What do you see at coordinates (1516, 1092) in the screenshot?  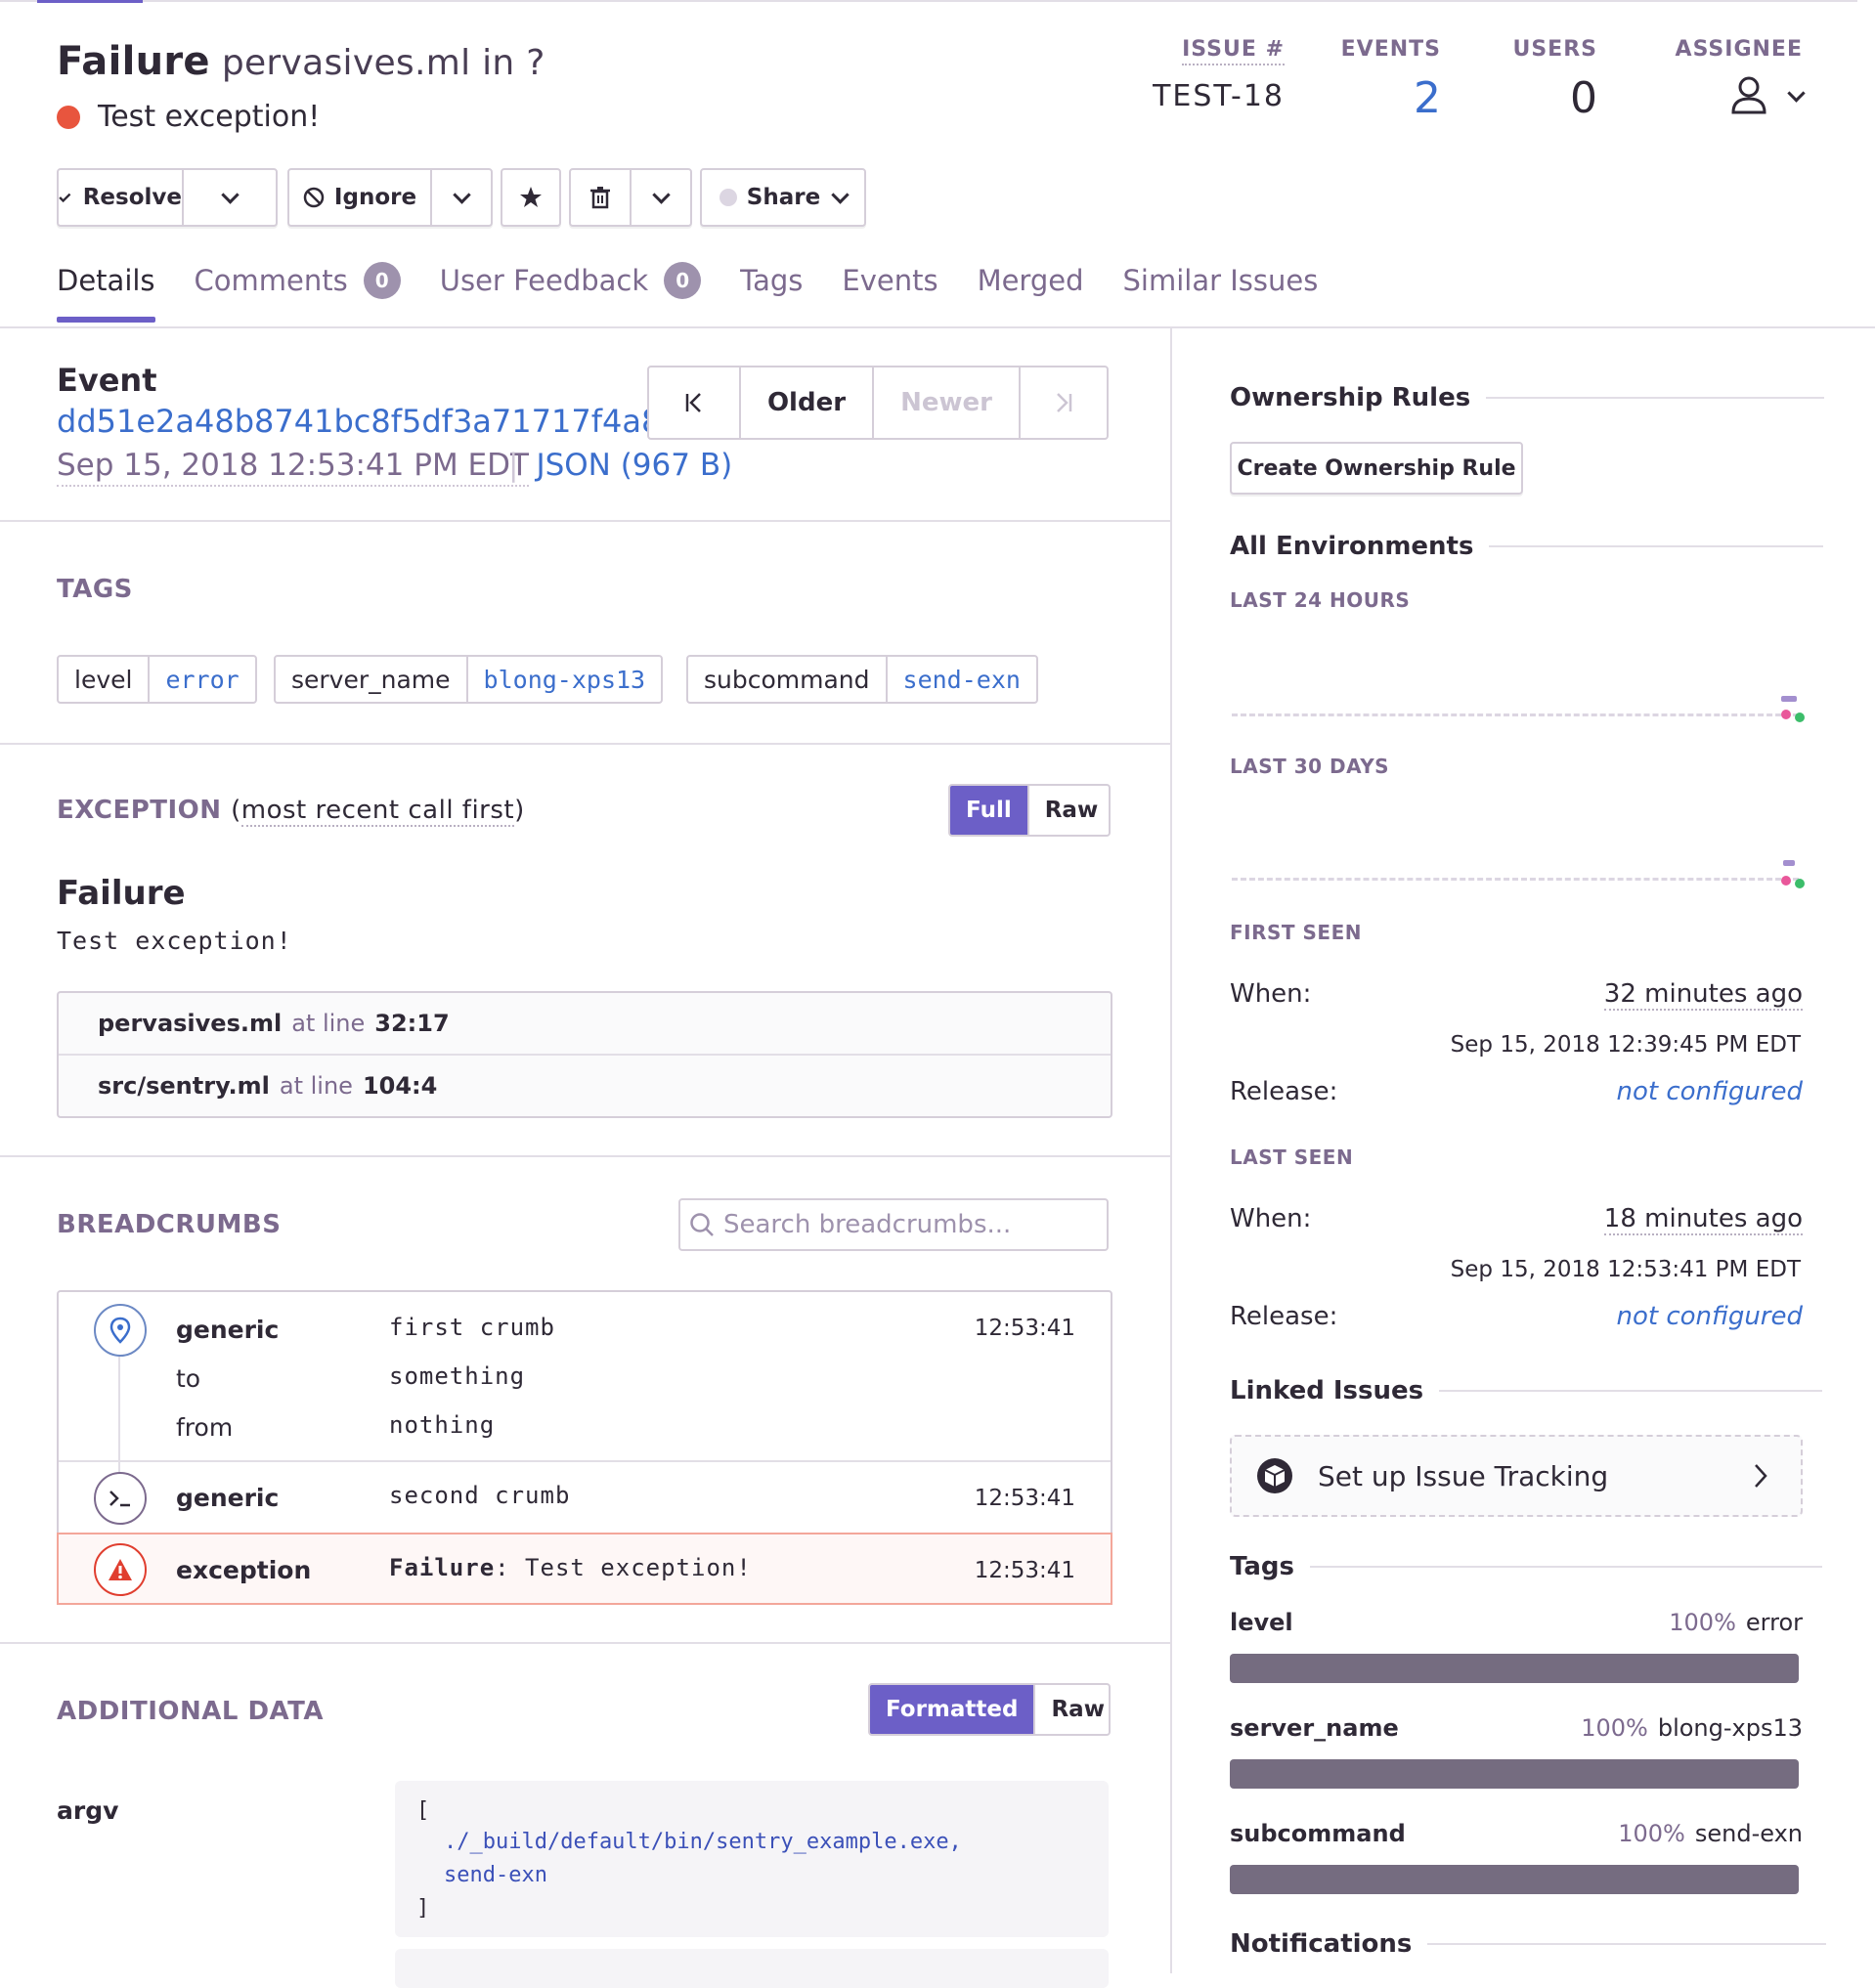 I see `first-seen-release: Release: not configured` at bounding box center [1516, 1092].